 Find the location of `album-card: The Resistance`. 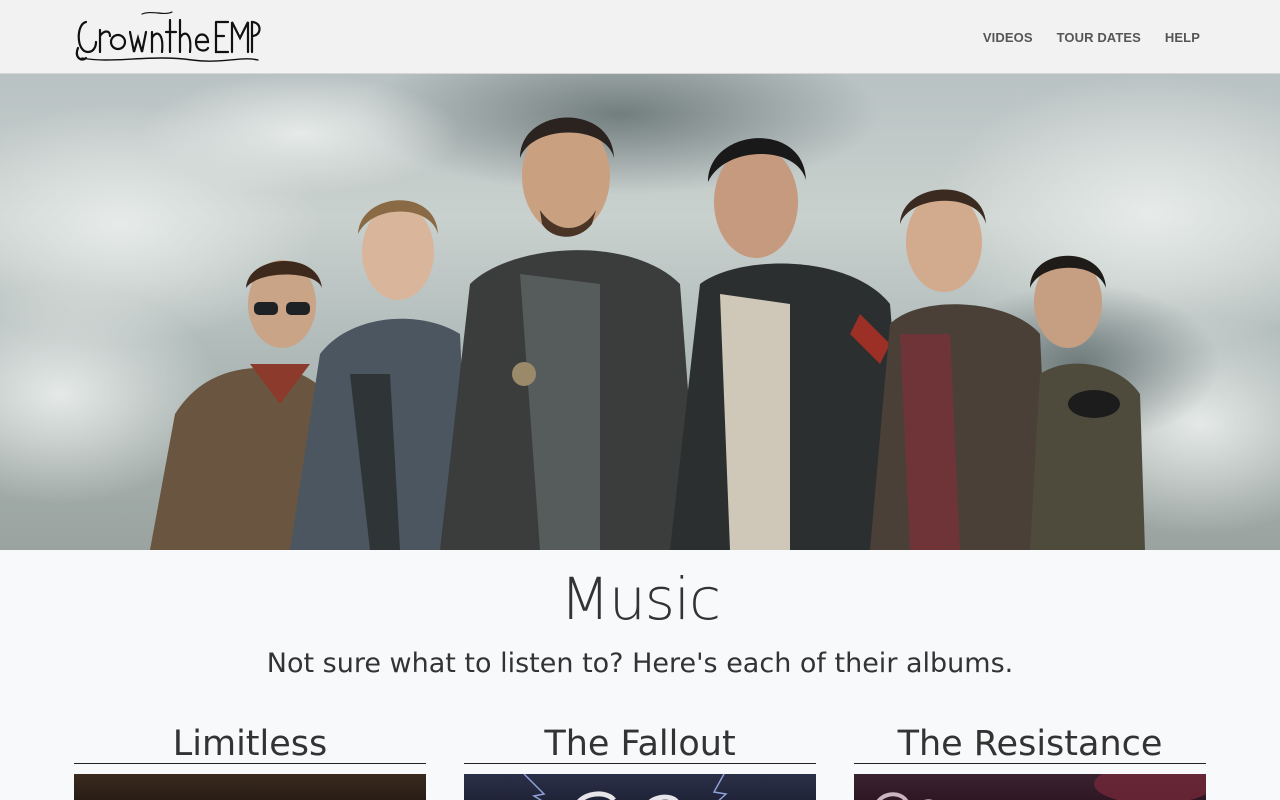

album-card: The Resistance is located at coordinates (1030, 761).